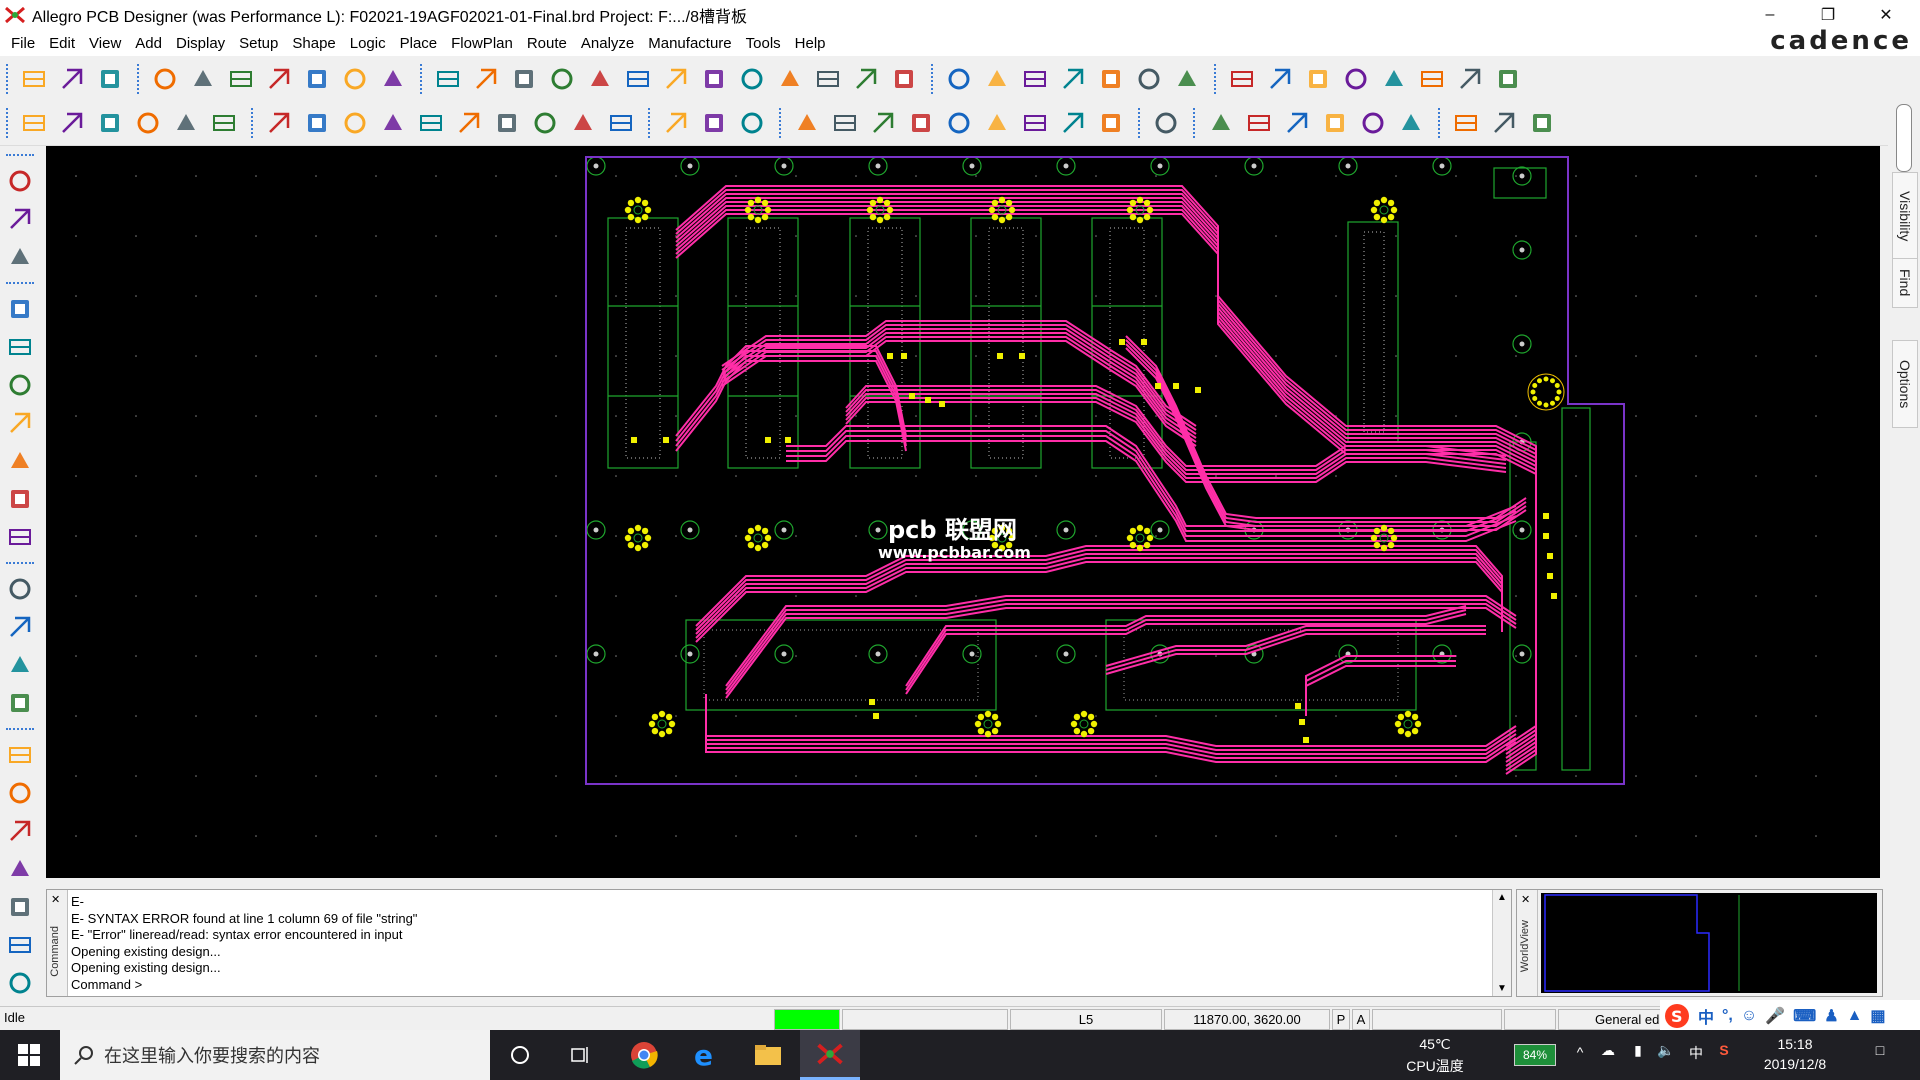 This screenshot has width=1920, height=1080. Describe the element at coordinates (1221, 123) in the screenshot. I see `film-button` at that location.